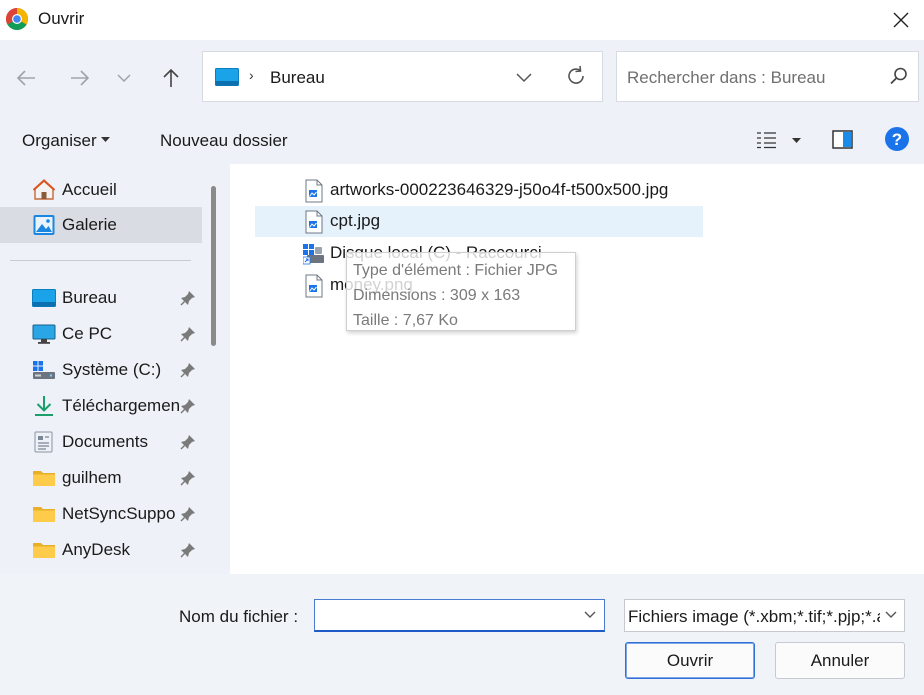  What do you see at coordinates (766, 140) in the screenshot?
I see `details-view-icon` at bounding box center [766, 140].